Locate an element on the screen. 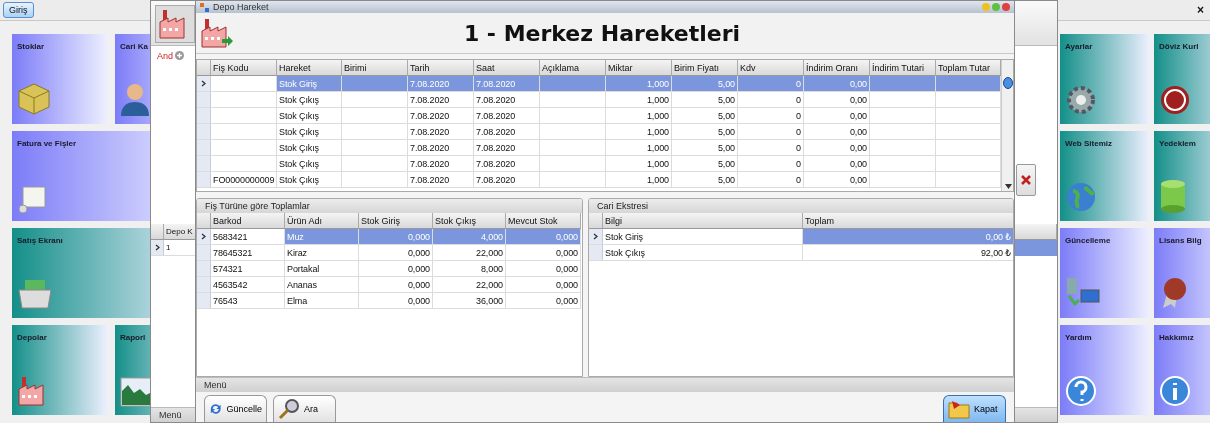 The height and width of the screenshot is (423, 1210). column-header: Kdv is located at coordinates (771, 68).